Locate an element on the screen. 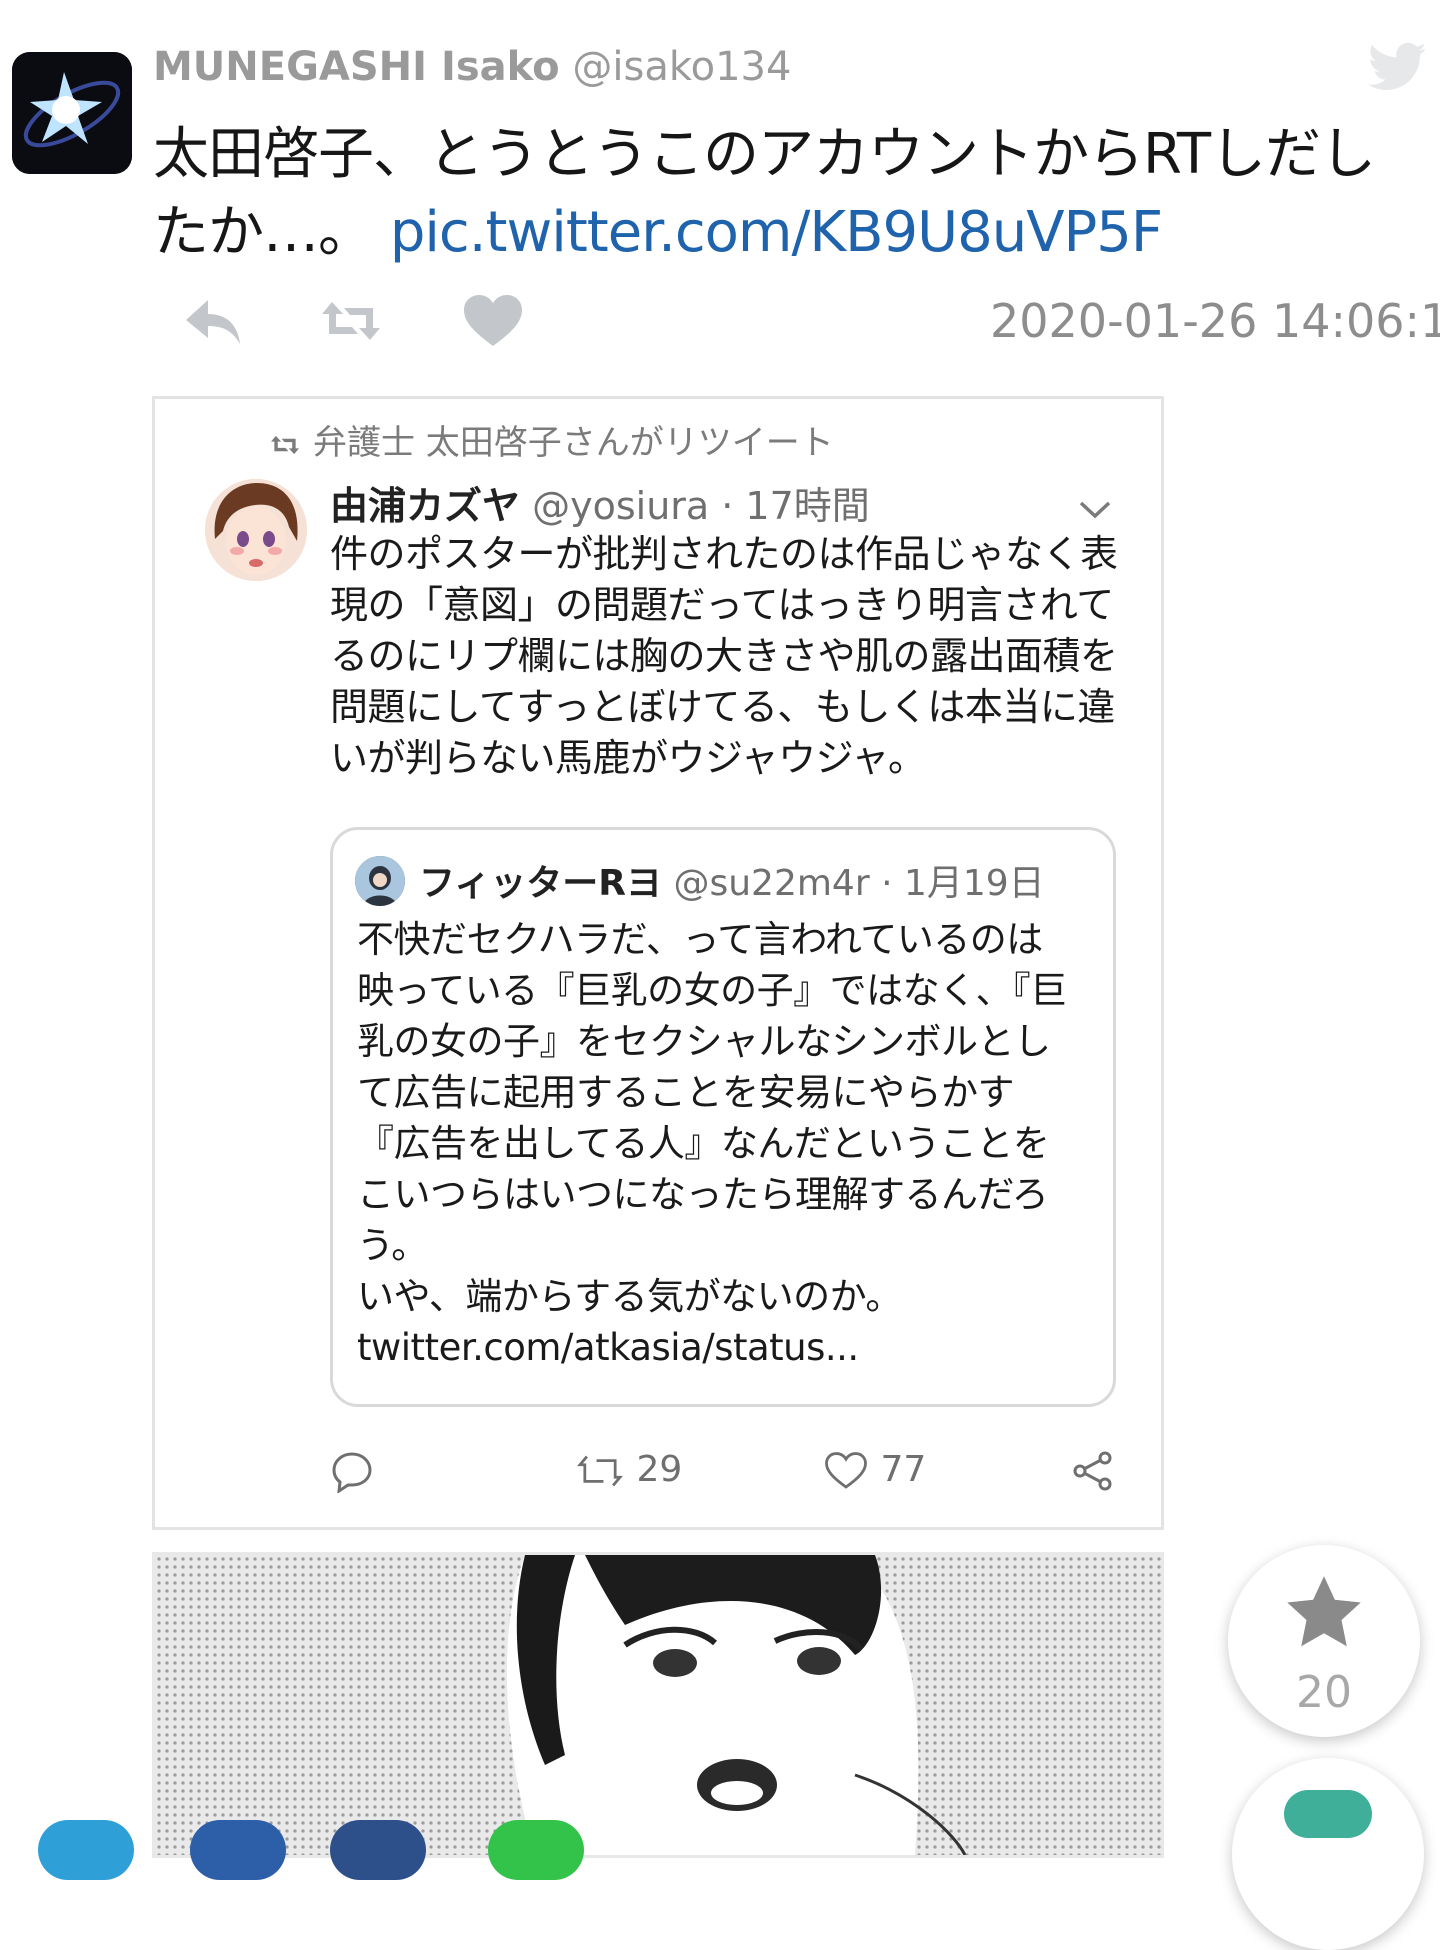 This screenshot has width=1440, height=1950. favorite-count: 20 is located at coordinates (1324, 1692).